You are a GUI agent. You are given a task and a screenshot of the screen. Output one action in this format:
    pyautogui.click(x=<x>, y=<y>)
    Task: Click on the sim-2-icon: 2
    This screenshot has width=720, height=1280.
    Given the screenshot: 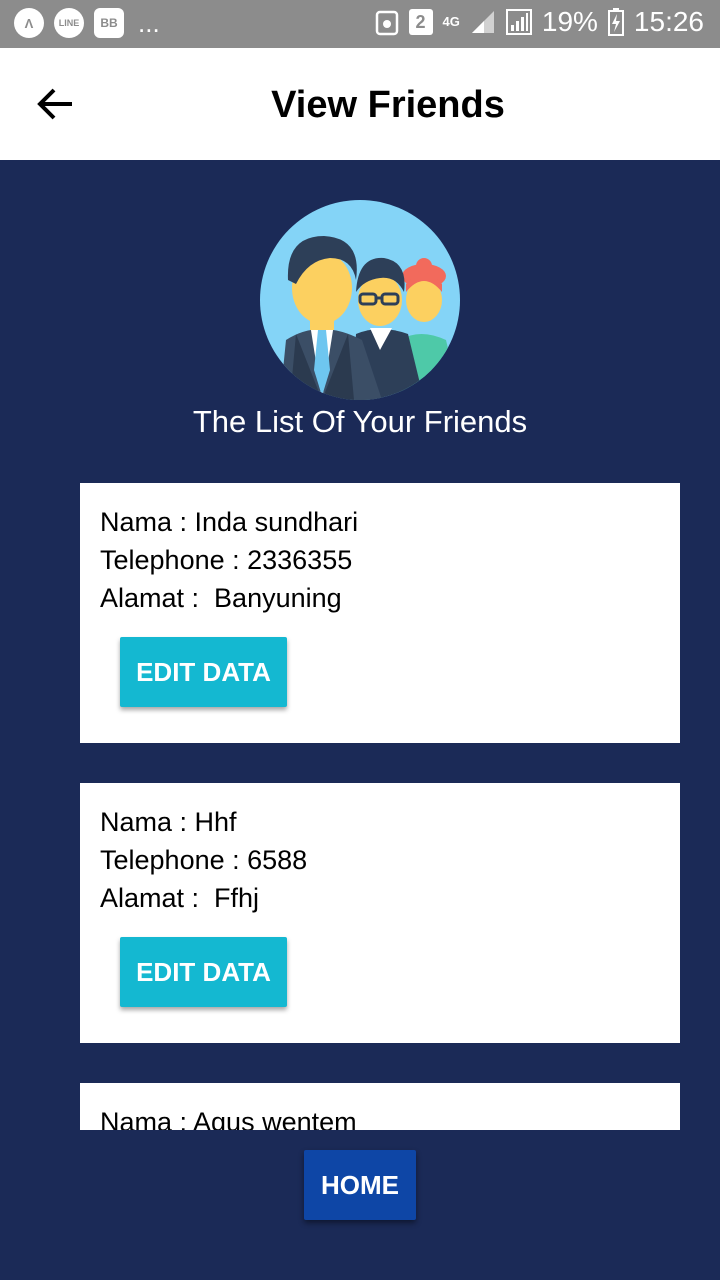 What is the action you would take?
    pyautogui.click(x=420, y=22)
    